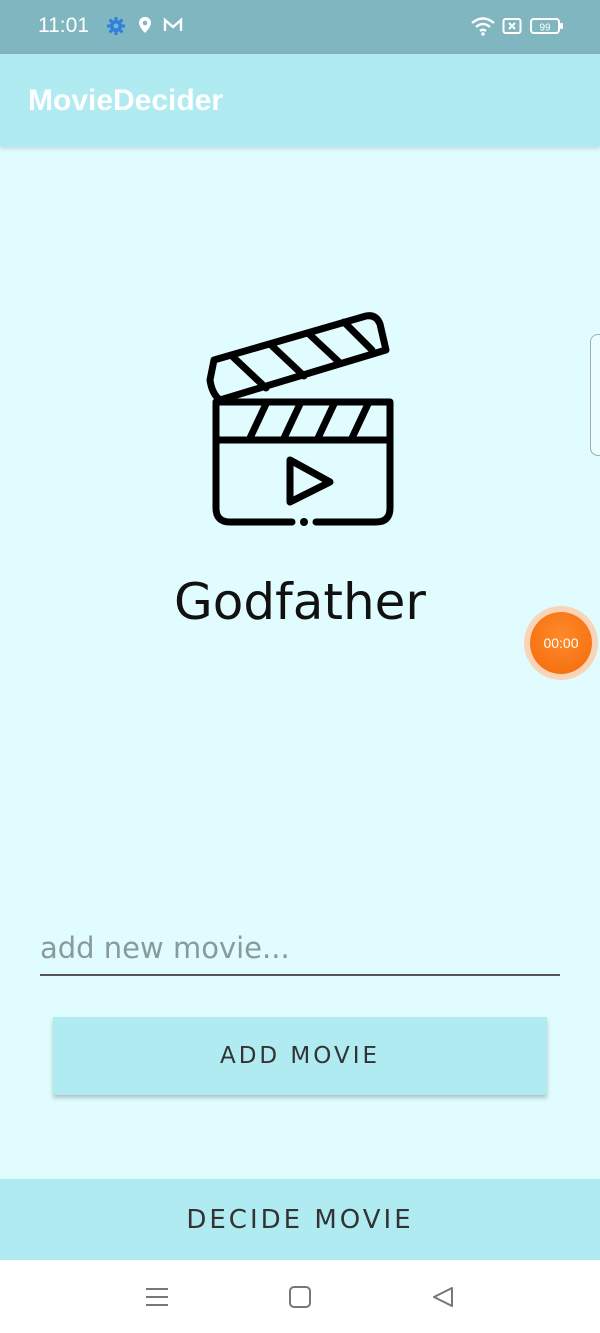 This screenshot has width=600, height=1333. What do you see at coordinates (300, 419) in the screenshot?
I see `clapperboard-icon` at bounding box center [300, 419].